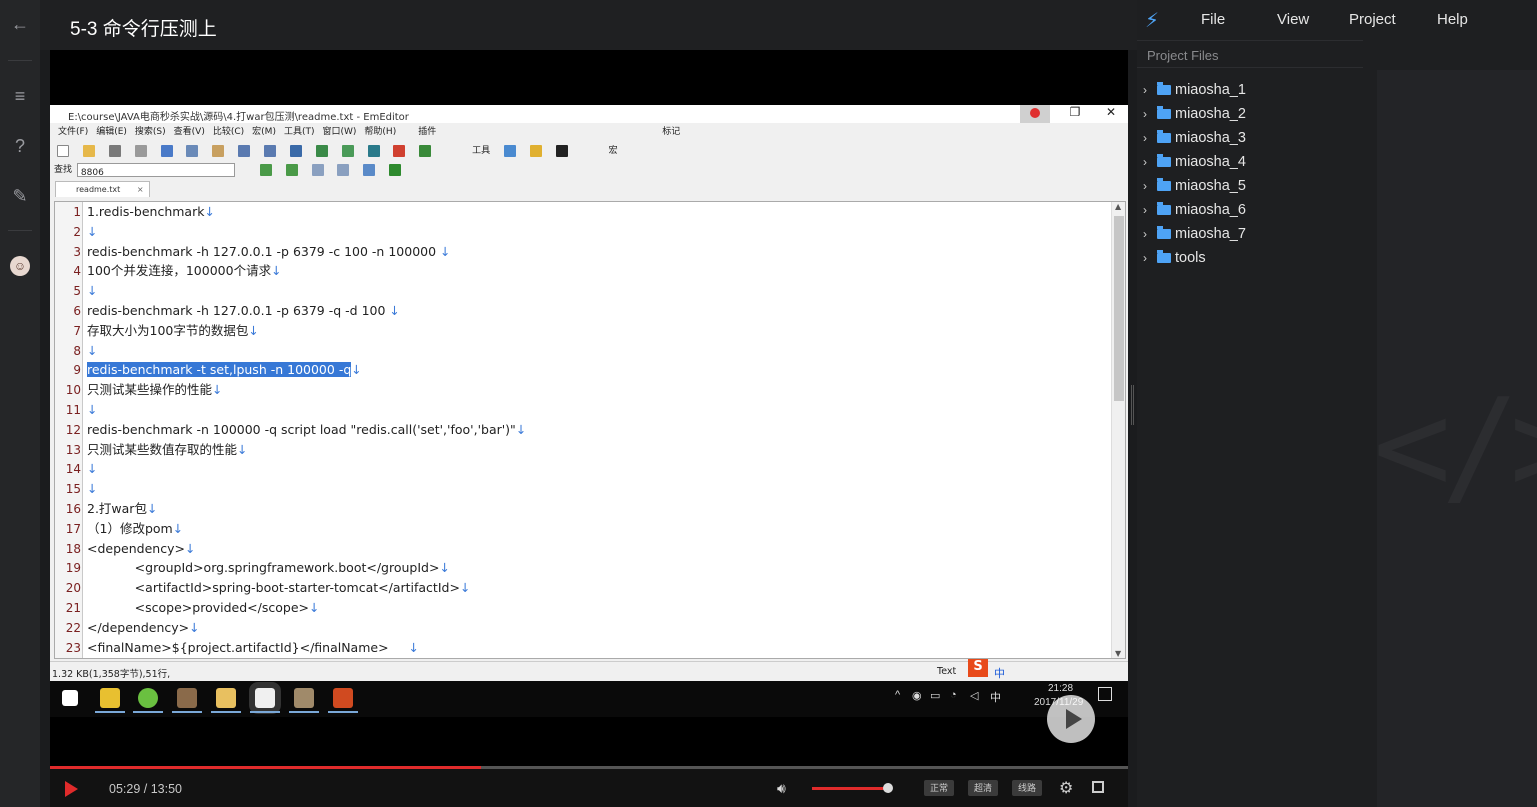 The image size is (1537, 807). Describe the element at coordinates (584, 469) in the screenshot. I see `editor-line: 14 ↓` at that location.